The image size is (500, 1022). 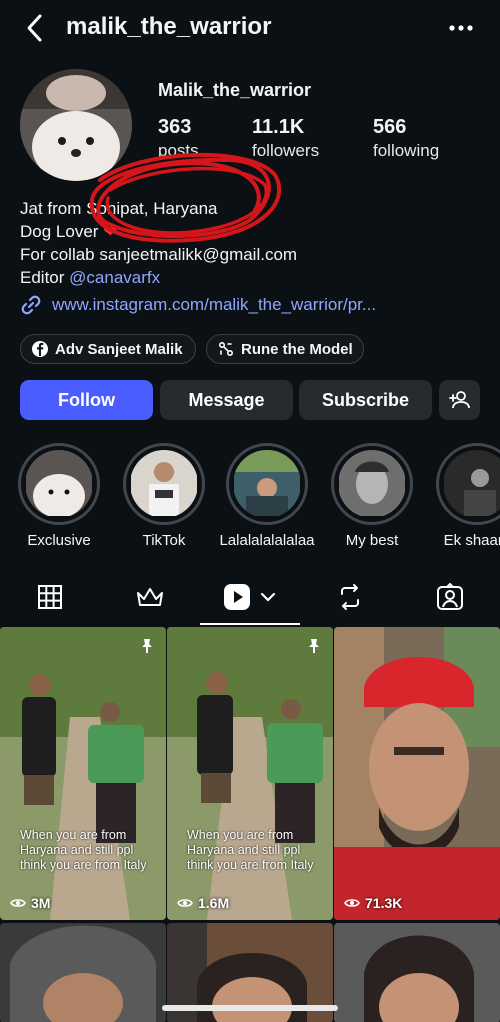 I want to click on tab-reposts, so click(x=350, y=597).